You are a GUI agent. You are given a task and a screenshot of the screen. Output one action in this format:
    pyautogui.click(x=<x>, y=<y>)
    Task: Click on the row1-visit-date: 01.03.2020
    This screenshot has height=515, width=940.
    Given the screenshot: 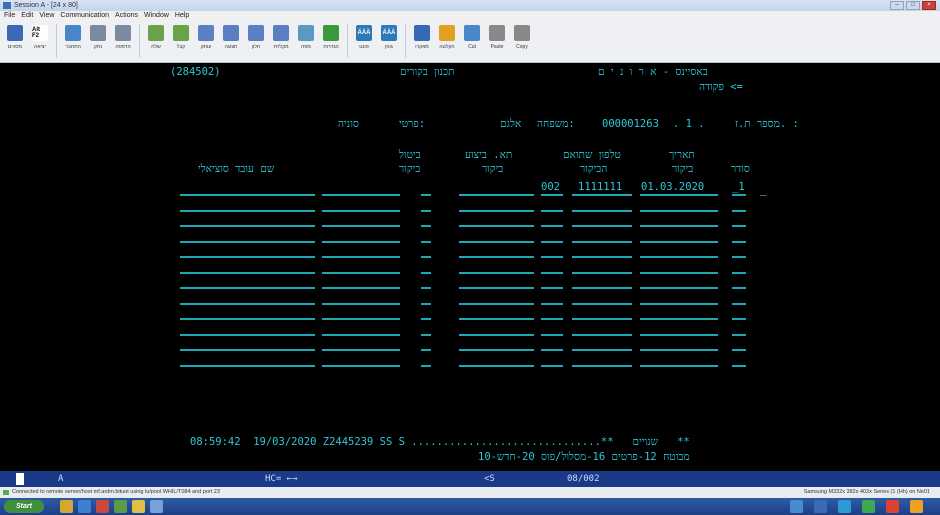 What is the action you would take?
    pyautogui.click(x=672, y=187)
    